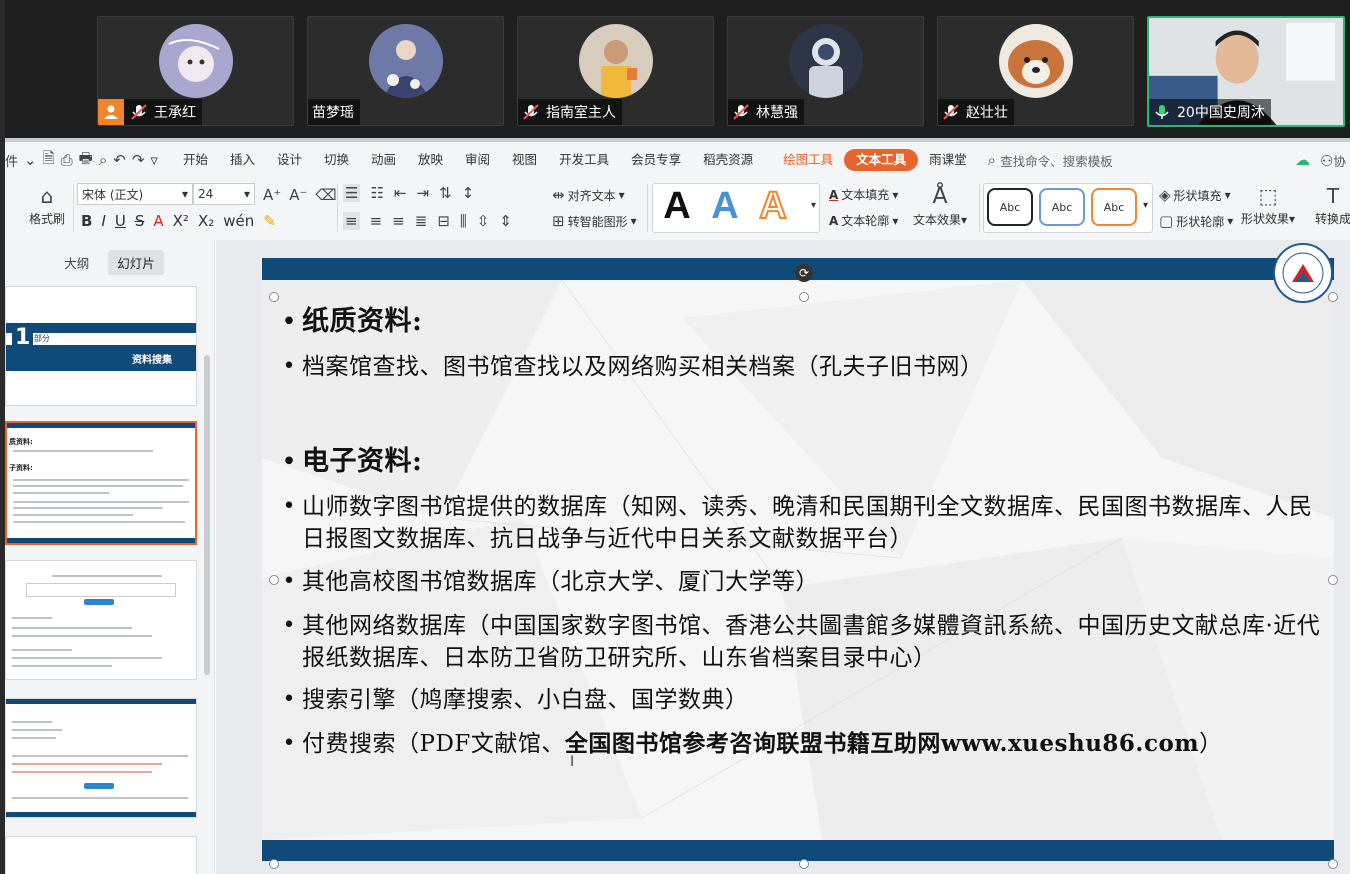  I want to click on customize-icon: ▿, so click(154, 160).